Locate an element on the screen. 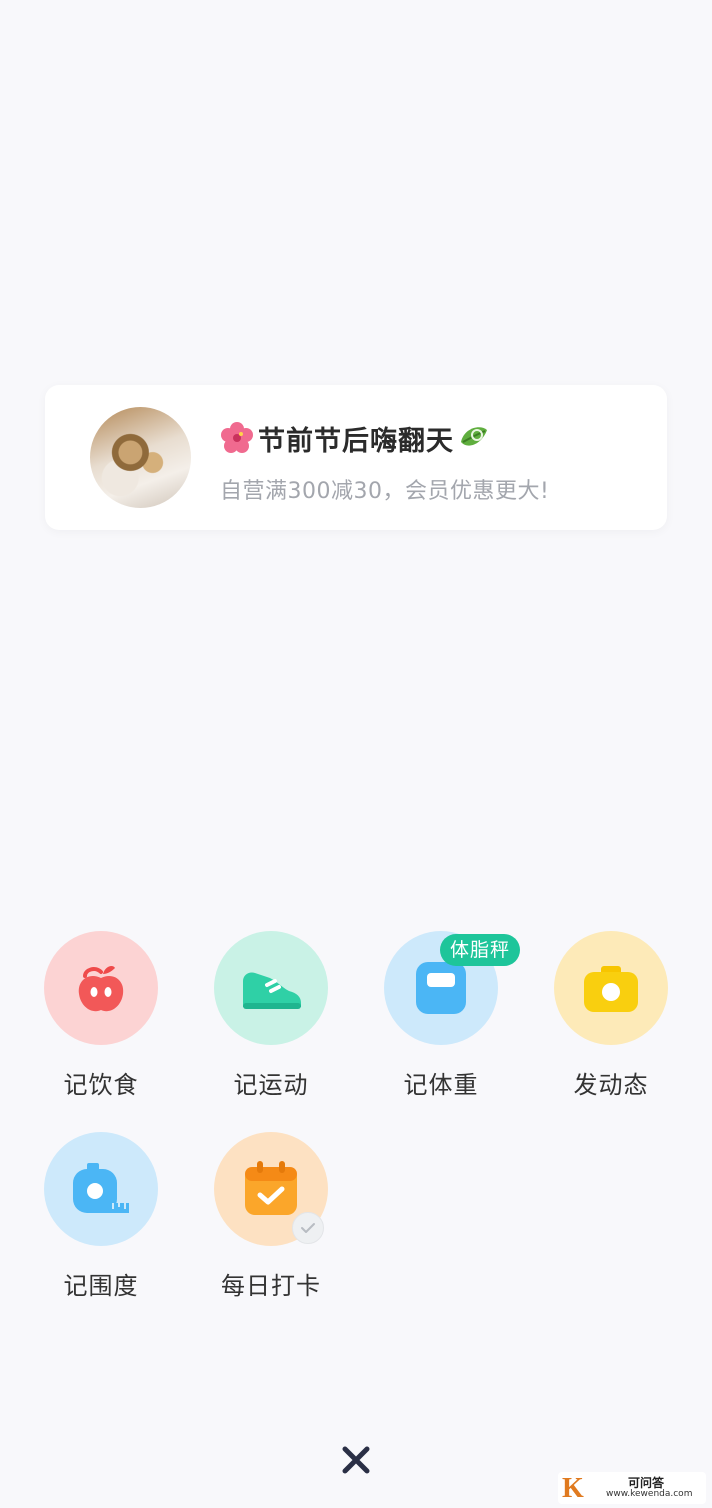  close-icon is located at coordinates (356, 1460).